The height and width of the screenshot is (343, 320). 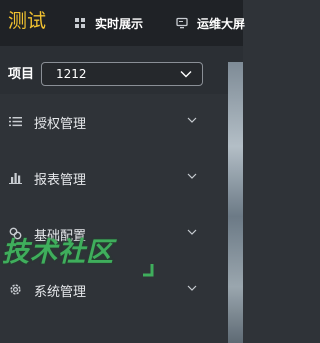 What do you see at coordinates (15, 122) in the screenshot?
I see `list-icon` at bounding box center [15, 122].